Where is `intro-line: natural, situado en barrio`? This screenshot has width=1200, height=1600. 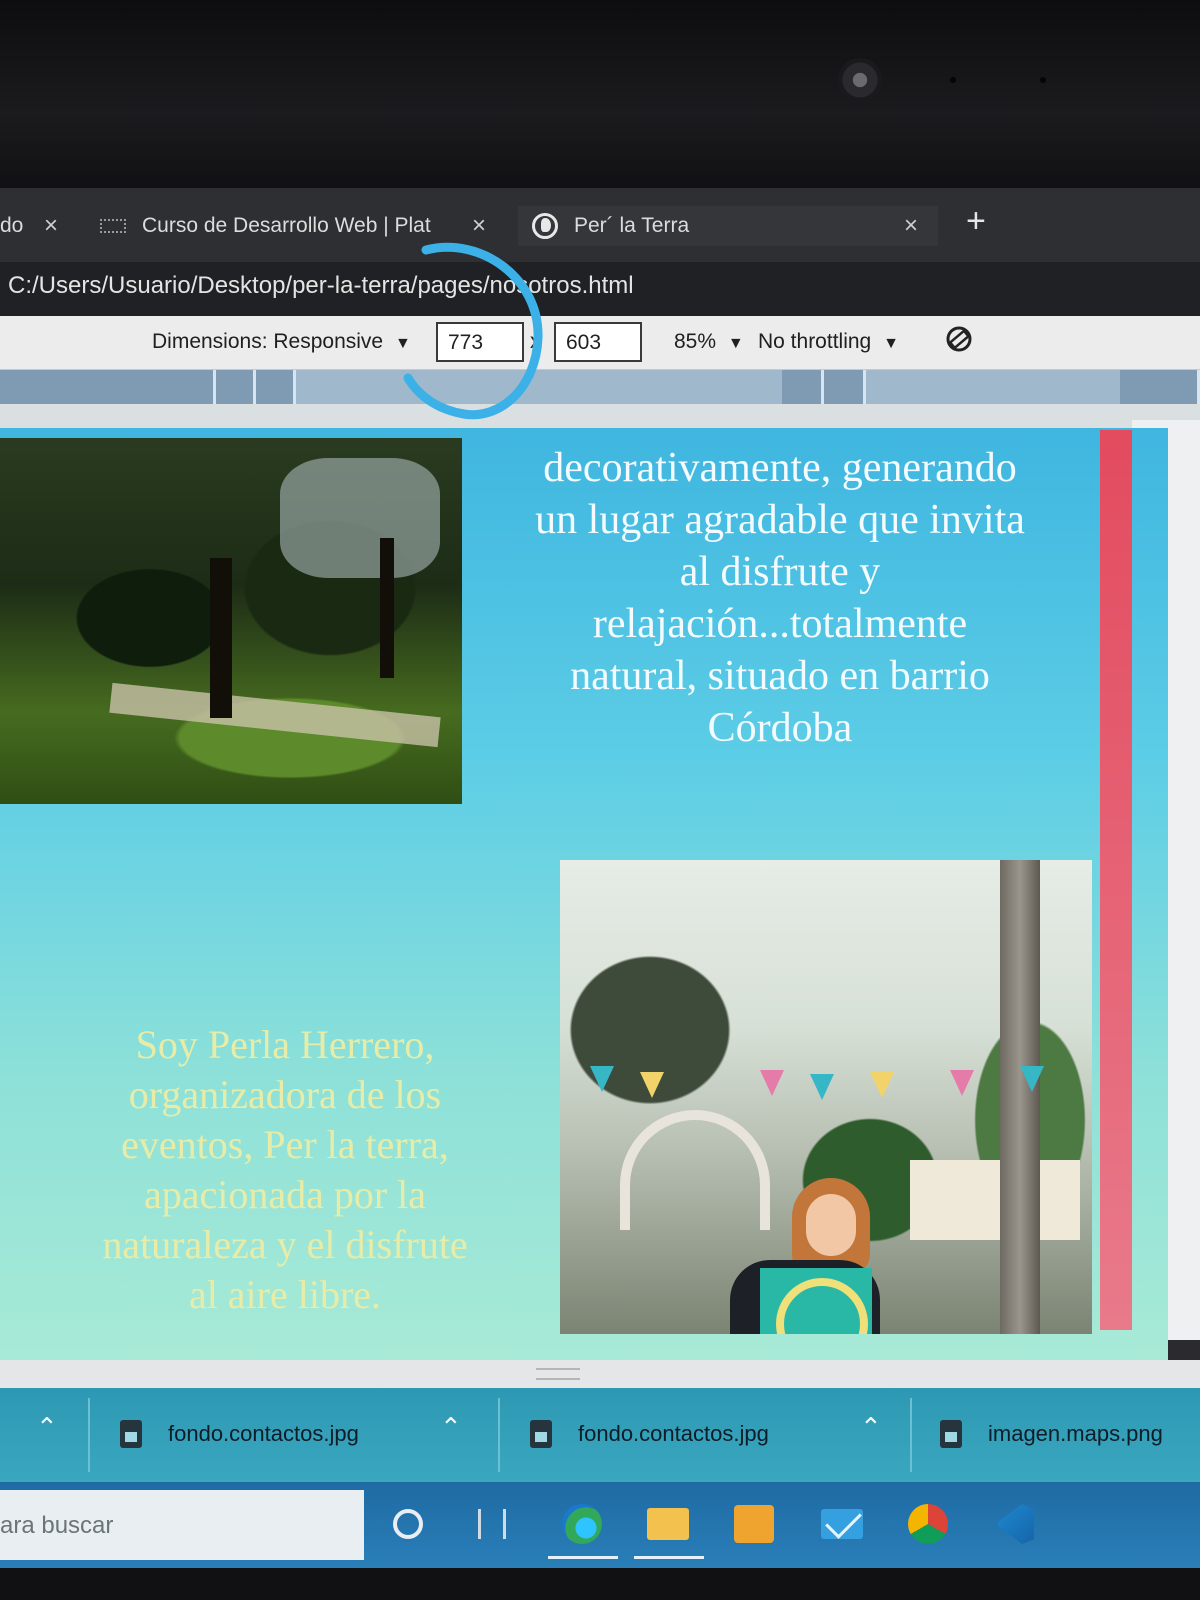
intro-line: natural, situado en barrio is located at coordinates (780, 676).